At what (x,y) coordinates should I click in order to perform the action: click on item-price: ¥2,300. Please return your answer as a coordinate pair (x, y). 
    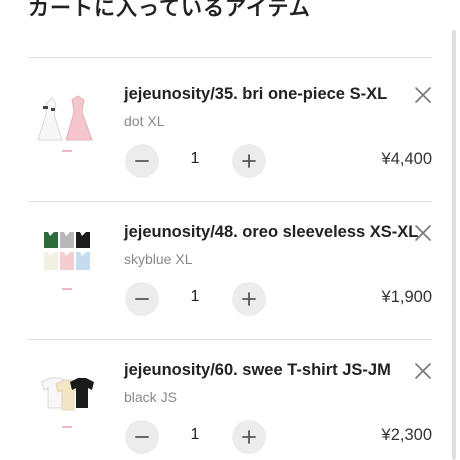
    Looking at the image, I should click on (406, 435).